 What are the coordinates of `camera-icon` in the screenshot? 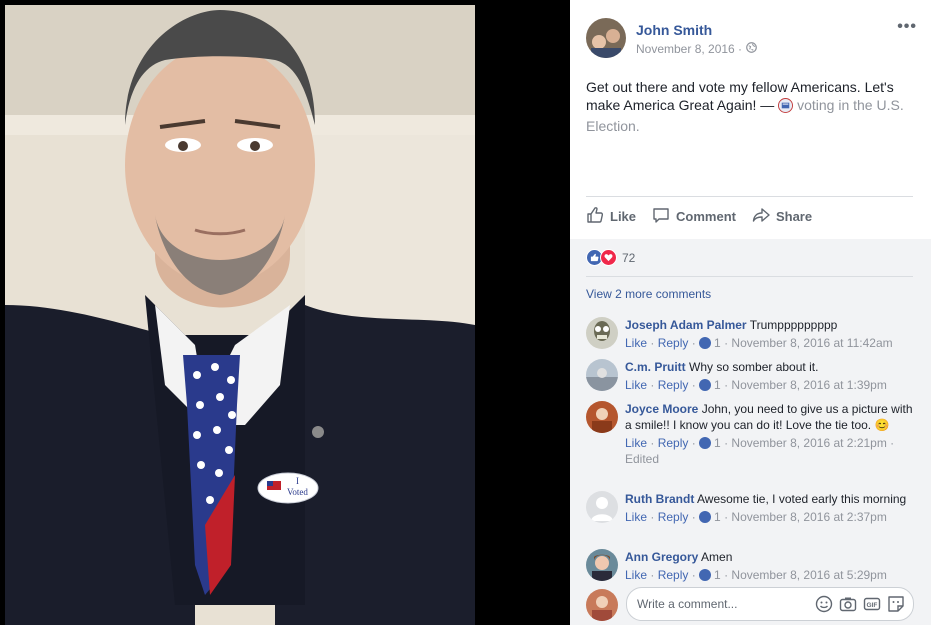 It's located at (848, 606).